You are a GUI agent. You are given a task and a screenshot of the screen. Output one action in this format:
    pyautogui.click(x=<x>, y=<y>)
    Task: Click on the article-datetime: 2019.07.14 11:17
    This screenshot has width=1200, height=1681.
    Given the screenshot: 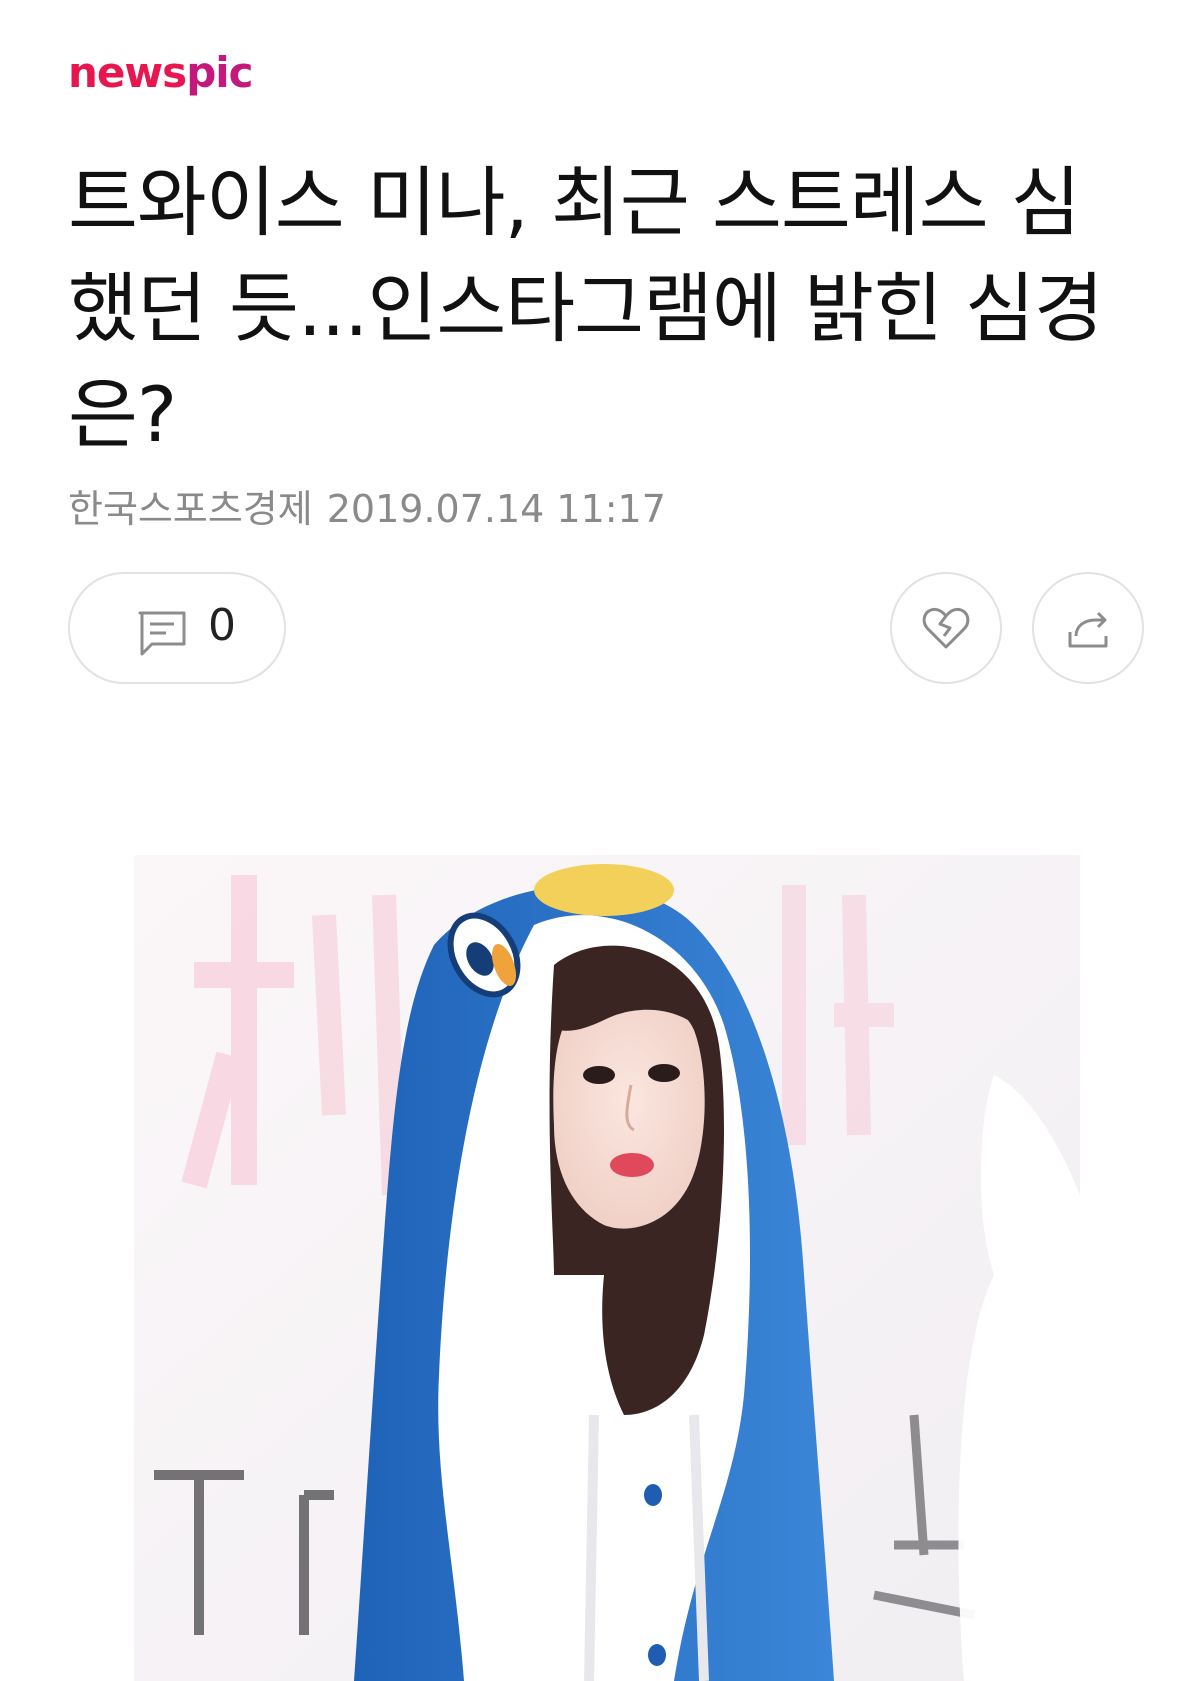 What is the action you would take?
    pyautogui.click(x=496, y=509)
    